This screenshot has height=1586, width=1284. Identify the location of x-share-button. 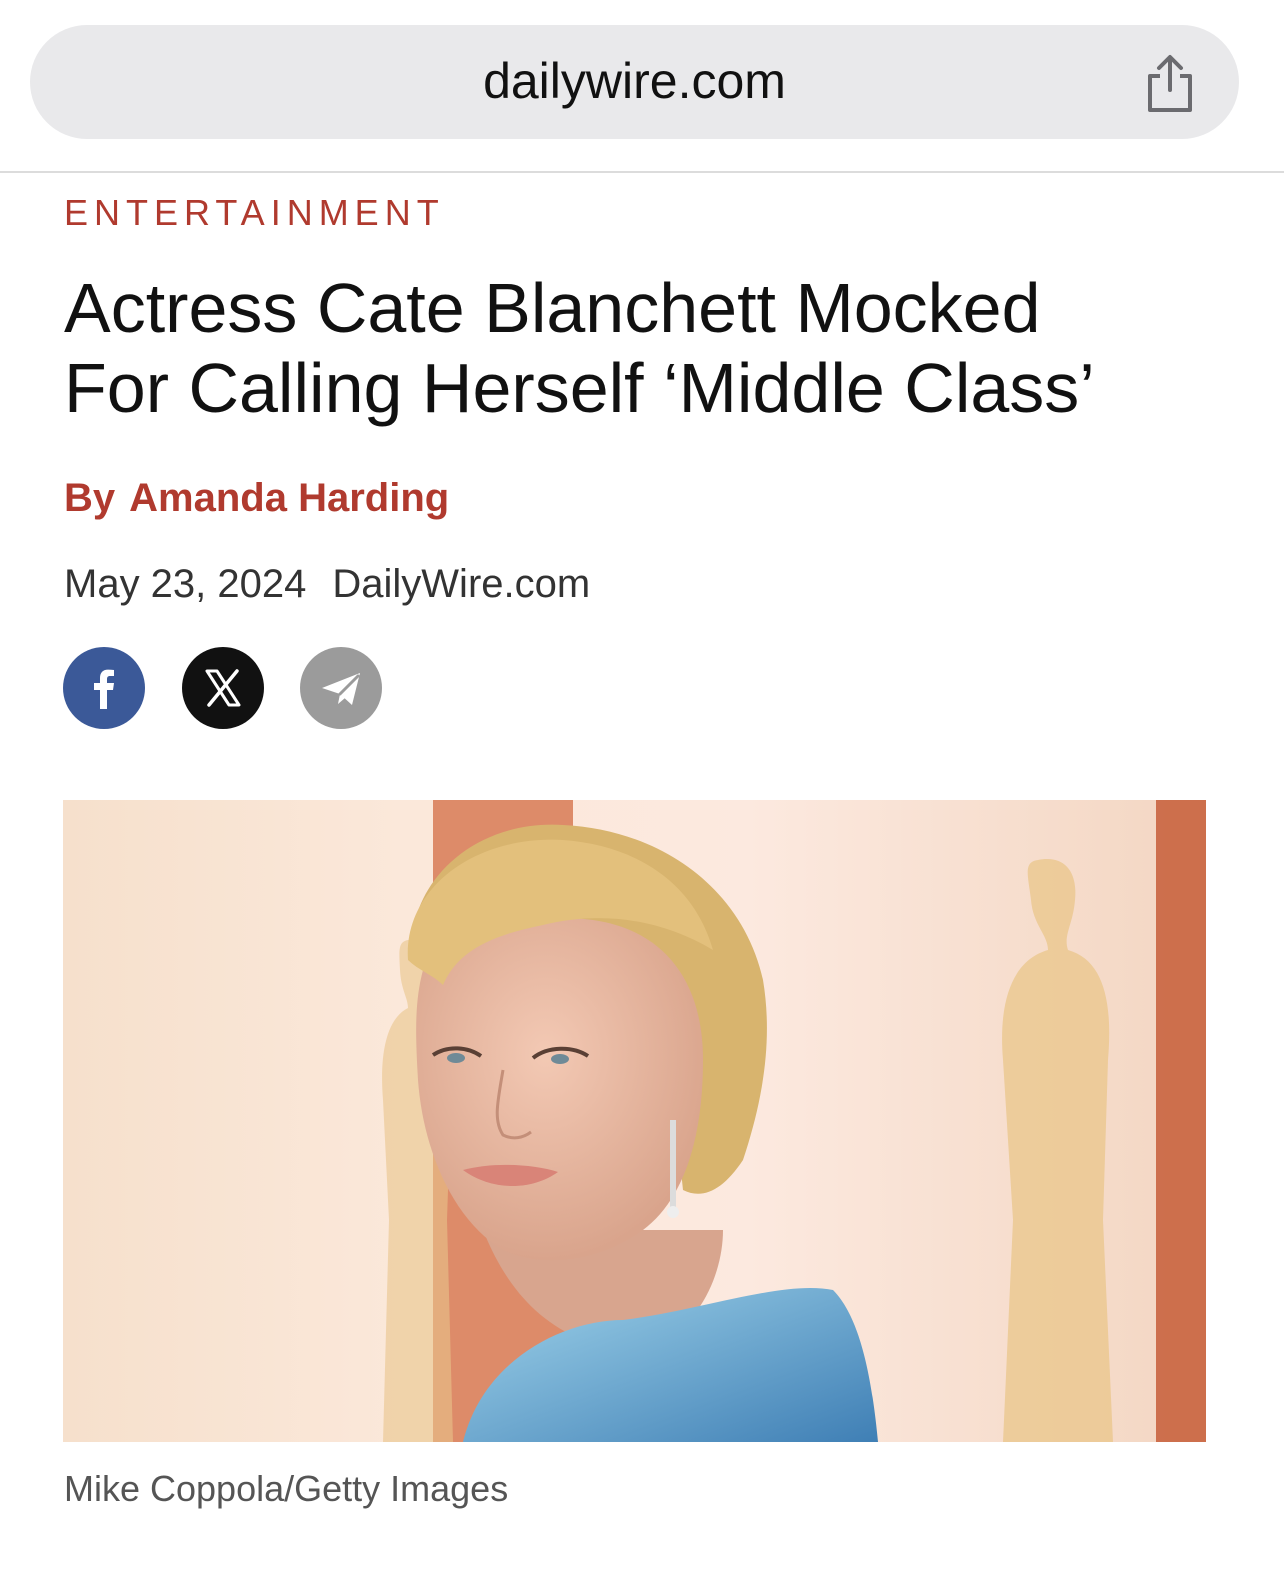
(223, 688).